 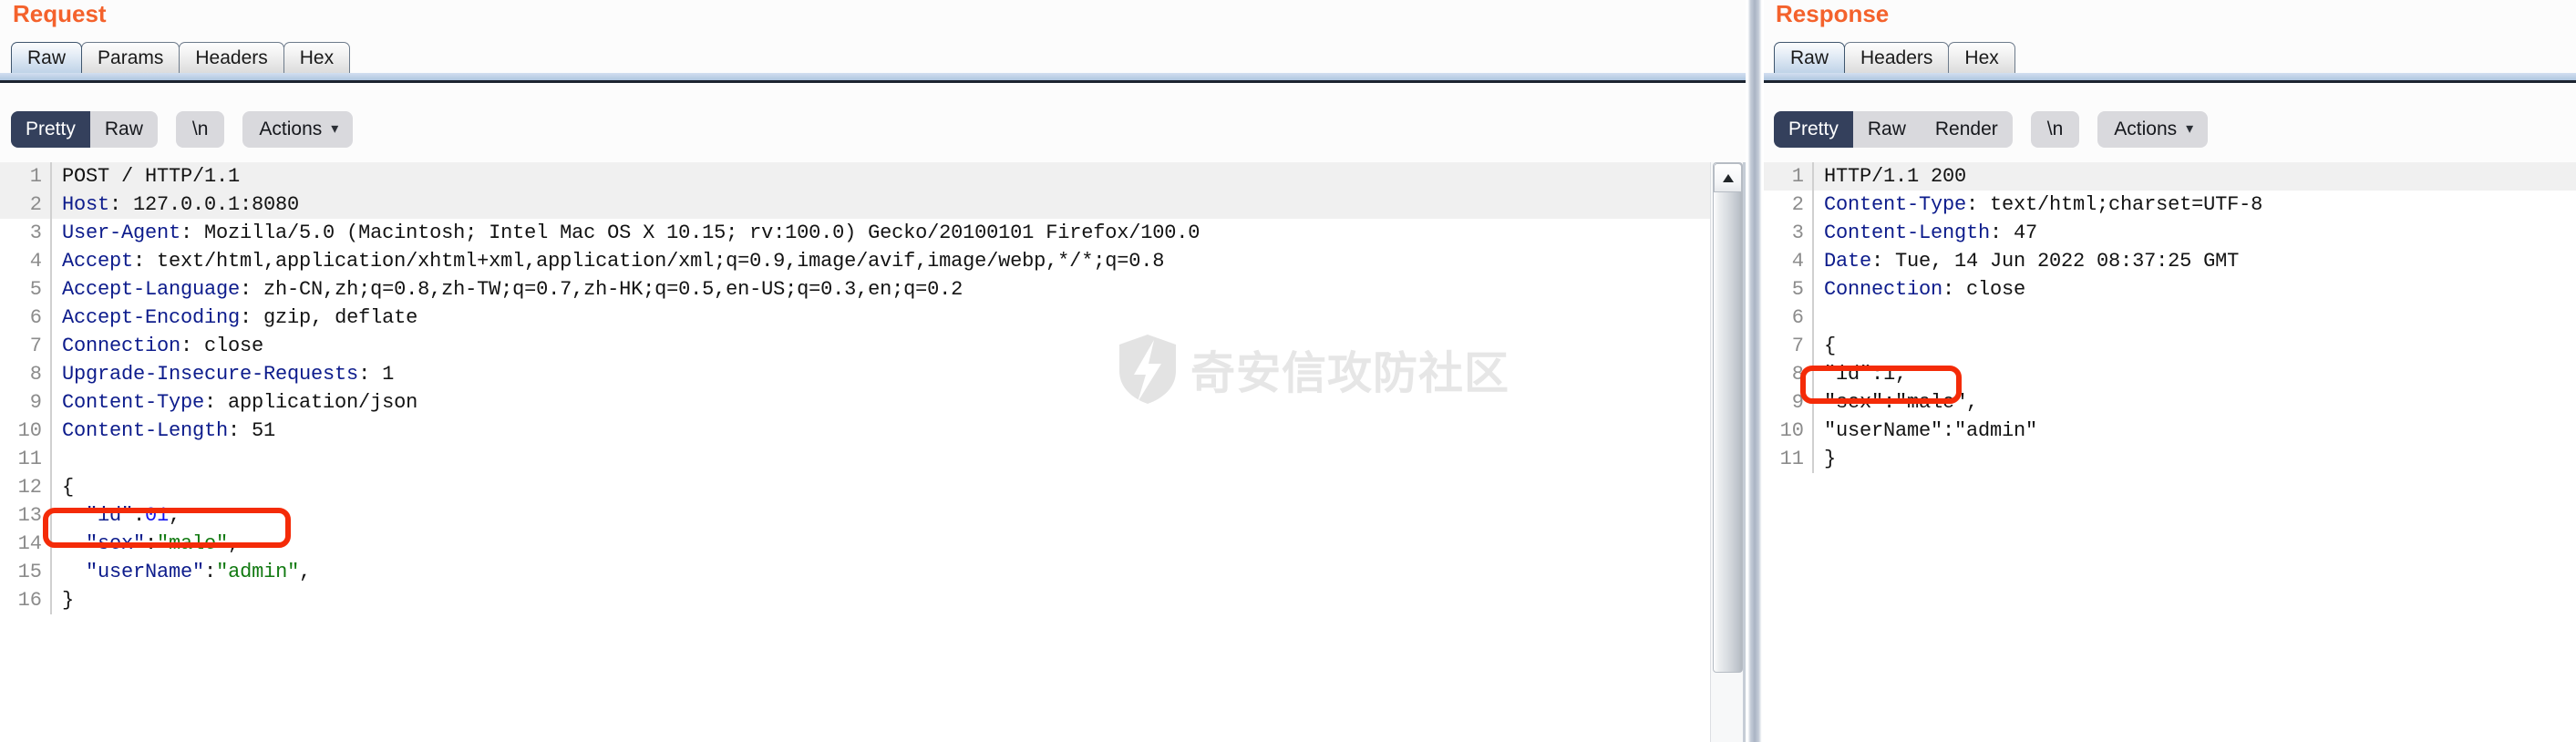 I want to click on response-line-content: Connection: close, so click(x=2194, y=289).